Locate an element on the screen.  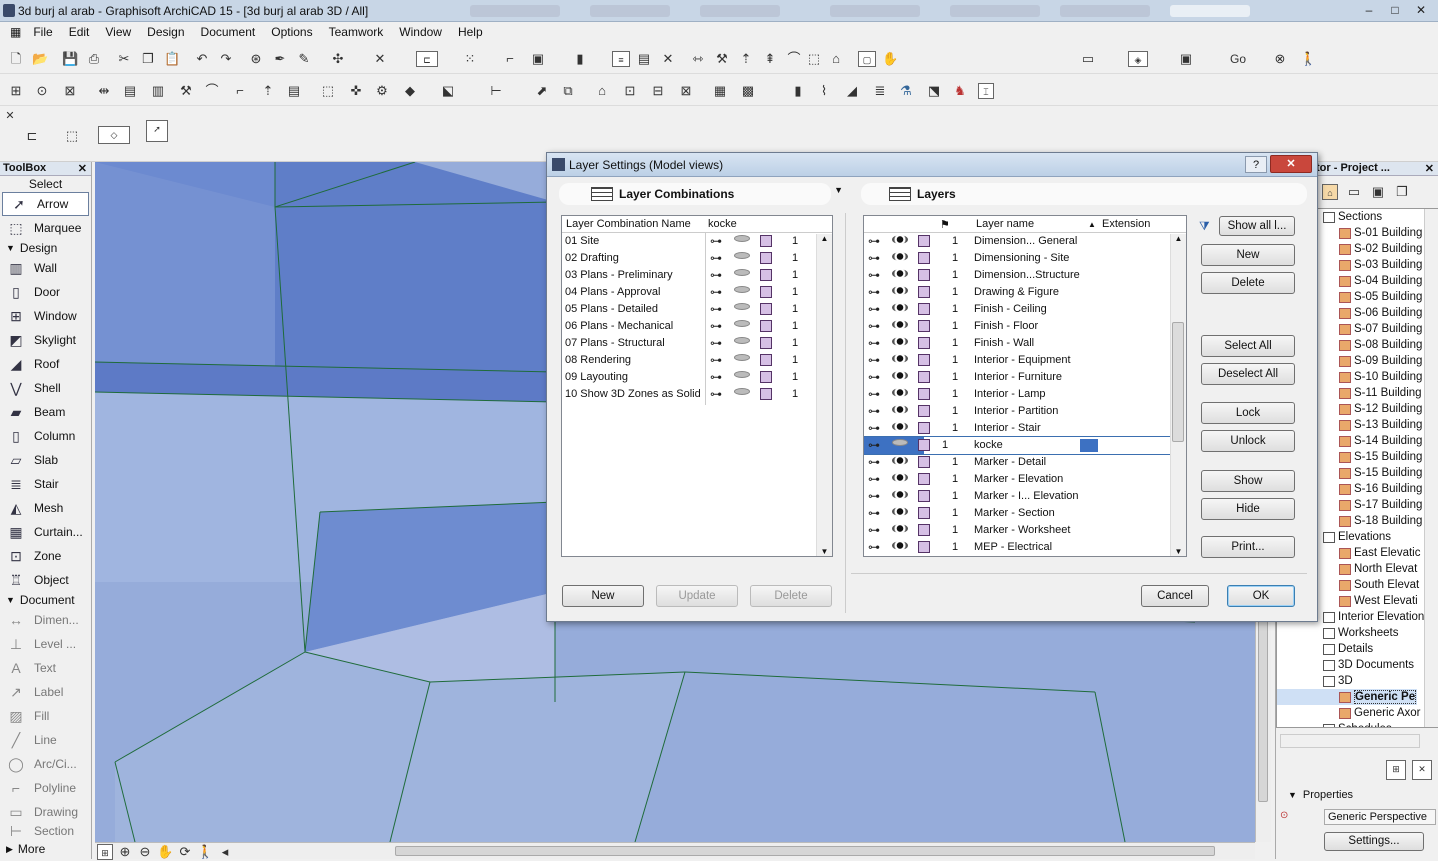
close-toolbox-icon: ✕ is located at coordinates (82, 168).